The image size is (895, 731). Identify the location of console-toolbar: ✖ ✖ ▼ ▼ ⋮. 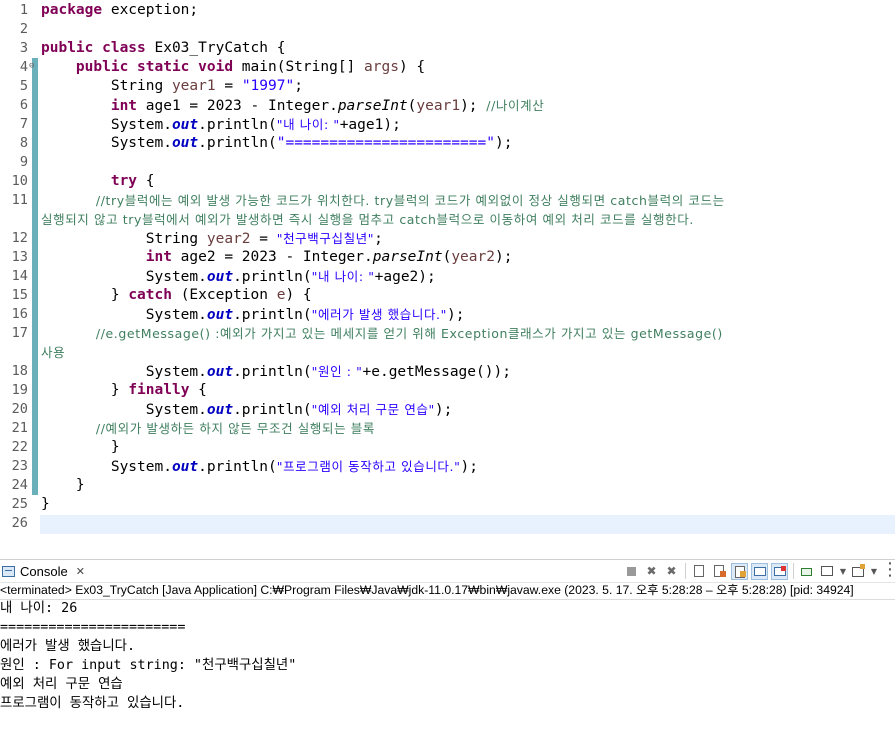
(759, 570).